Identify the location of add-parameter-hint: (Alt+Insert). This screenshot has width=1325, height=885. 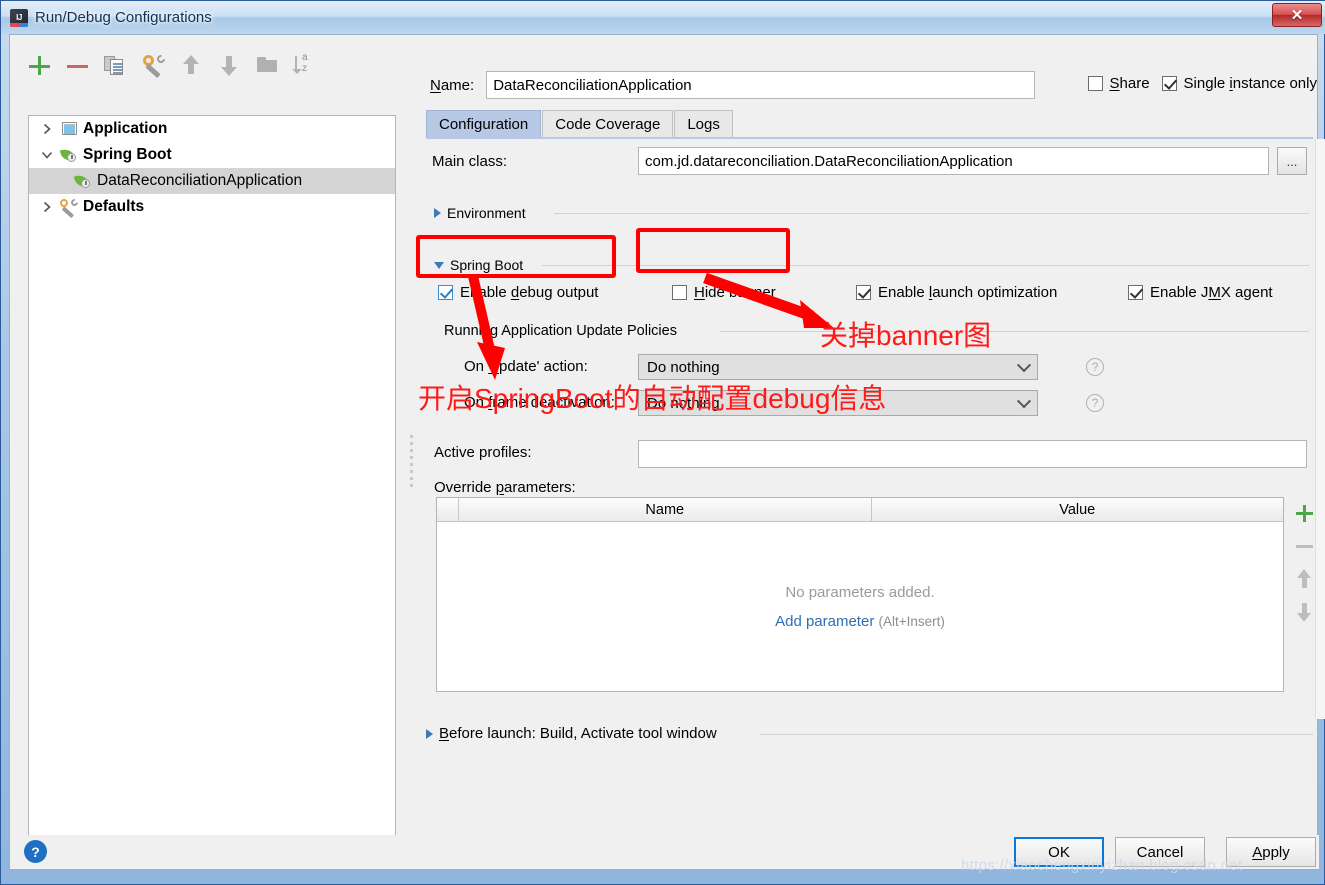
(911, 621).